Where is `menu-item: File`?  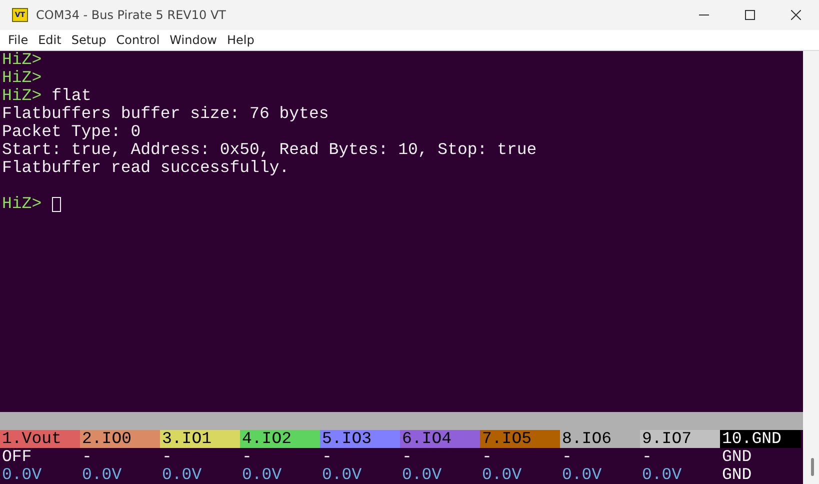 menu-item: File is located at coordinates (18, 40).